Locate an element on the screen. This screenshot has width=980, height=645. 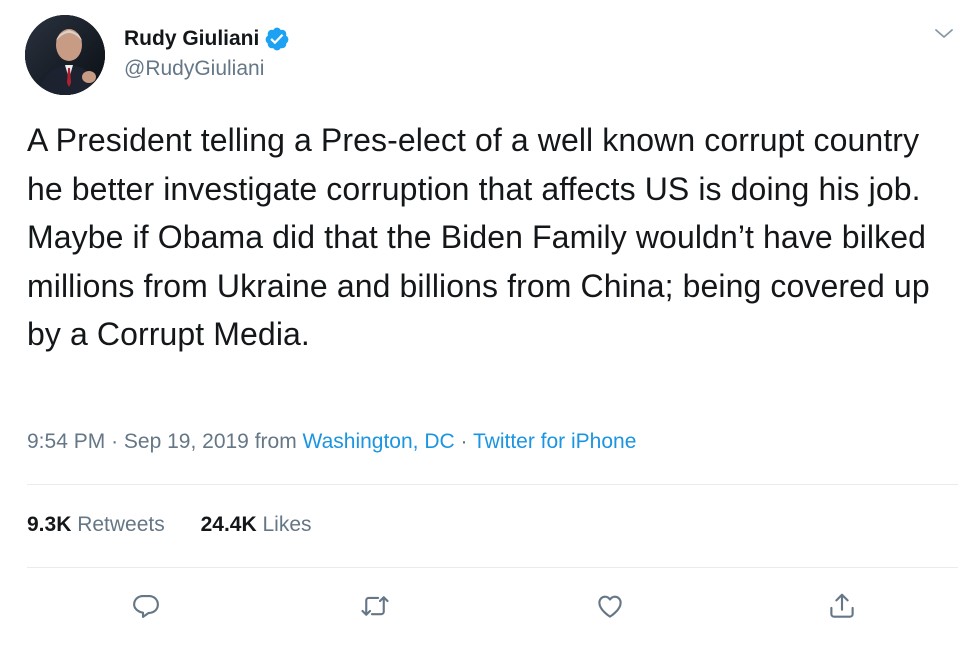
avatar-photo is located at coordinates (65, 55).